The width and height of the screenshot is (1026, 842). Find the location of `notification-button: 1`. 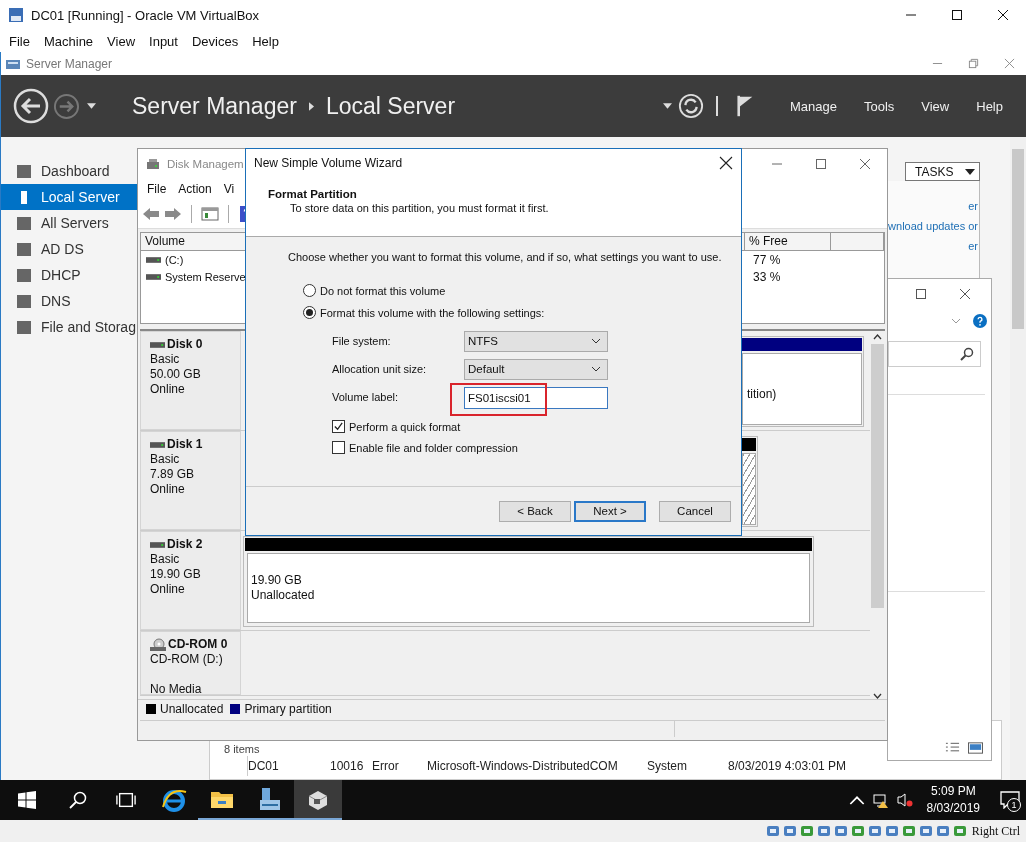

notification-button: 1 is located at coordinates (1010, 800).